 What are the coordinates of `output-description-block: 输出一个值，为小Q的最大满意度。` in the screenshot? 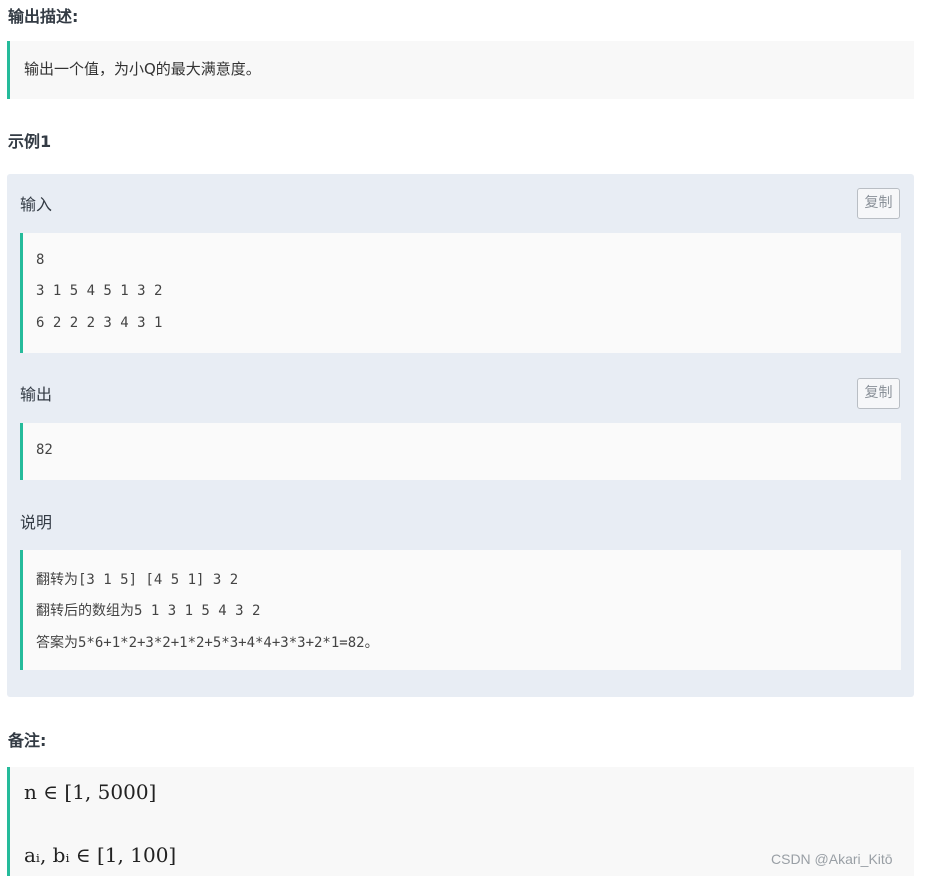 It's located at (460, 70).